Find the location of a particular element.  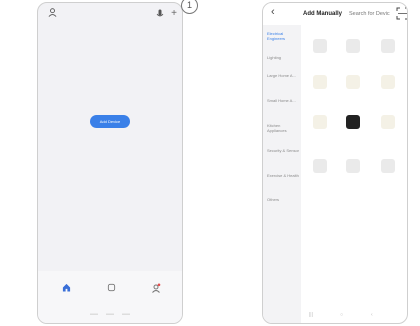

add-icon: + is located at coordinates (174, 14).